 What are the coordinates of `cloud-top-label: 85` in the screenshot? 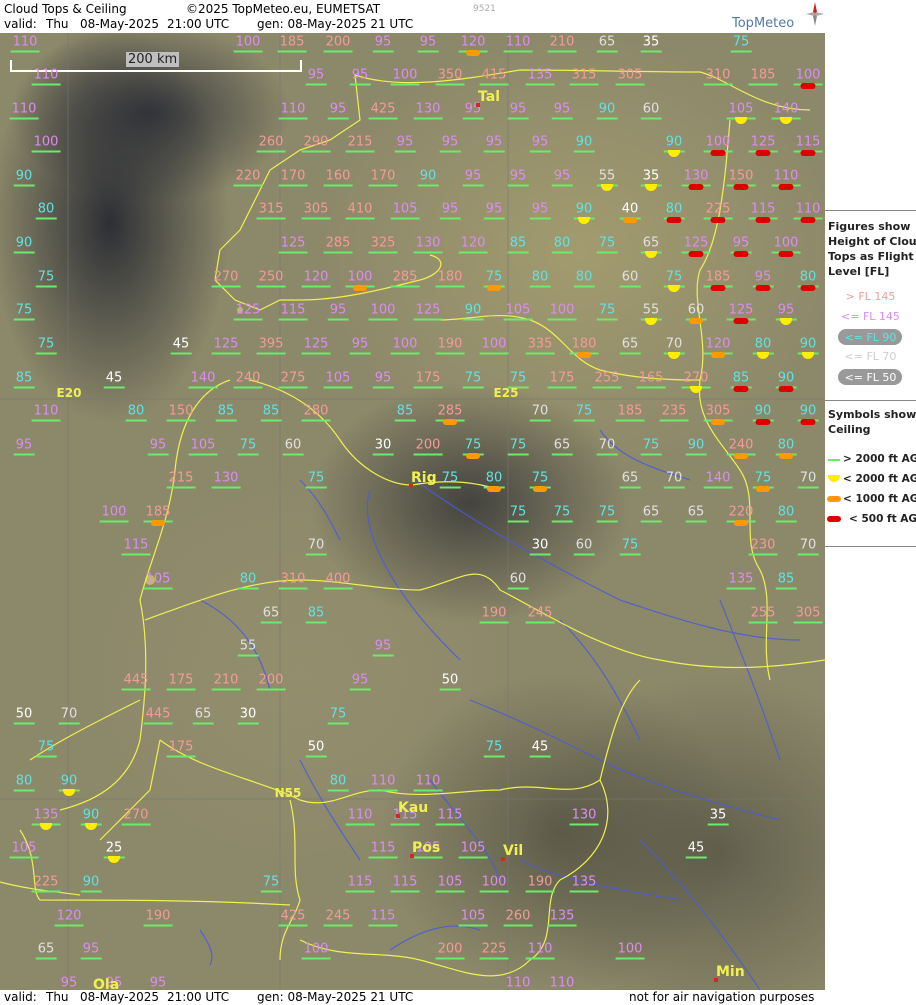 It's located at (740, 379).